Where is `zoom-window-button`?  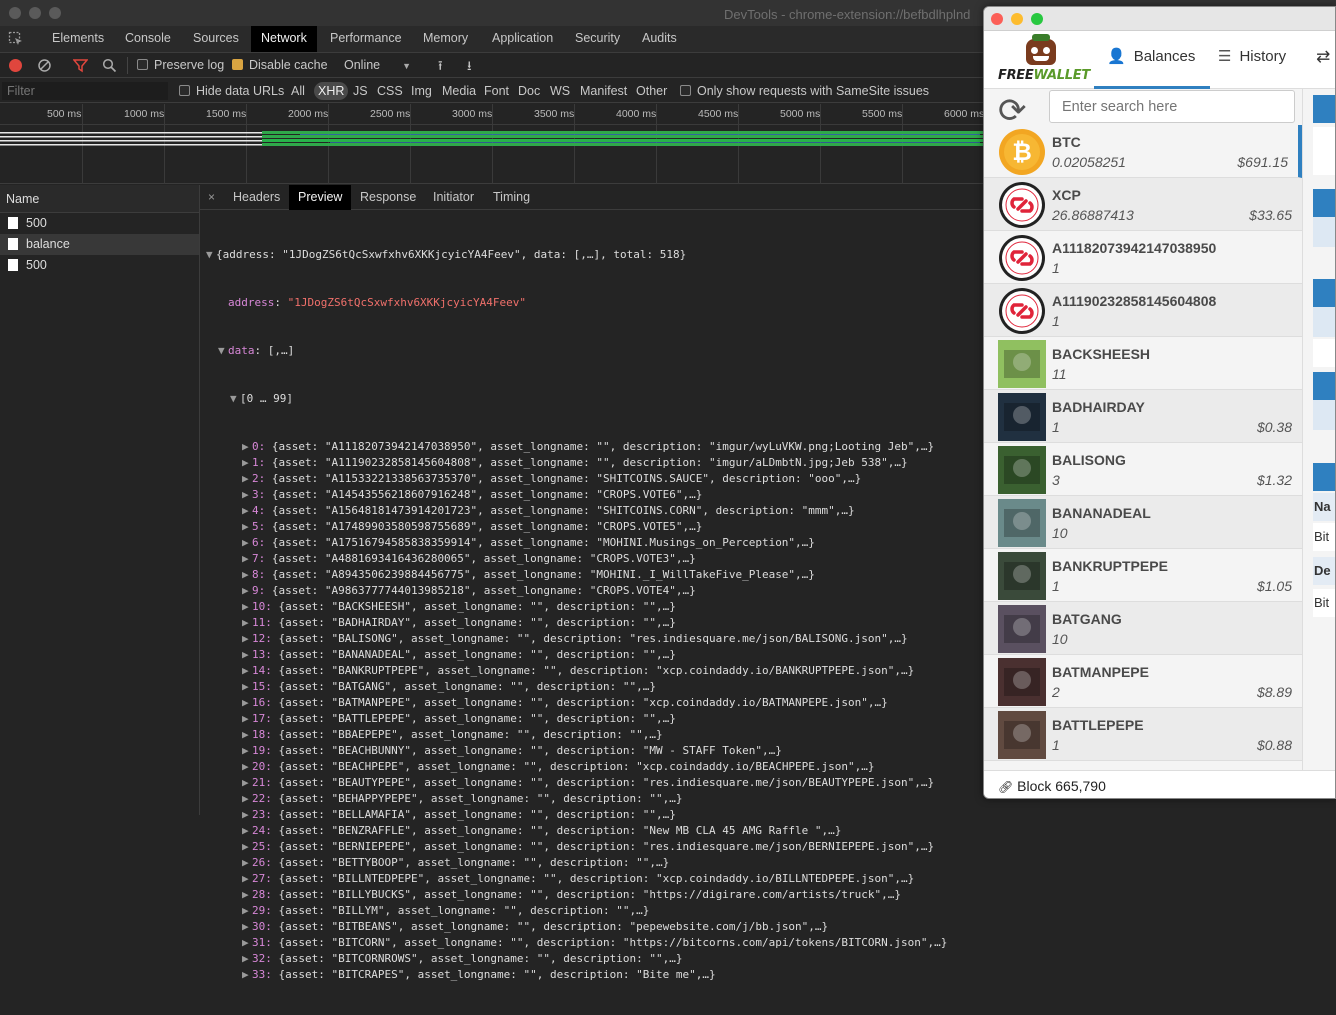 zoom-window-button is located at coordinates (1037, 19).